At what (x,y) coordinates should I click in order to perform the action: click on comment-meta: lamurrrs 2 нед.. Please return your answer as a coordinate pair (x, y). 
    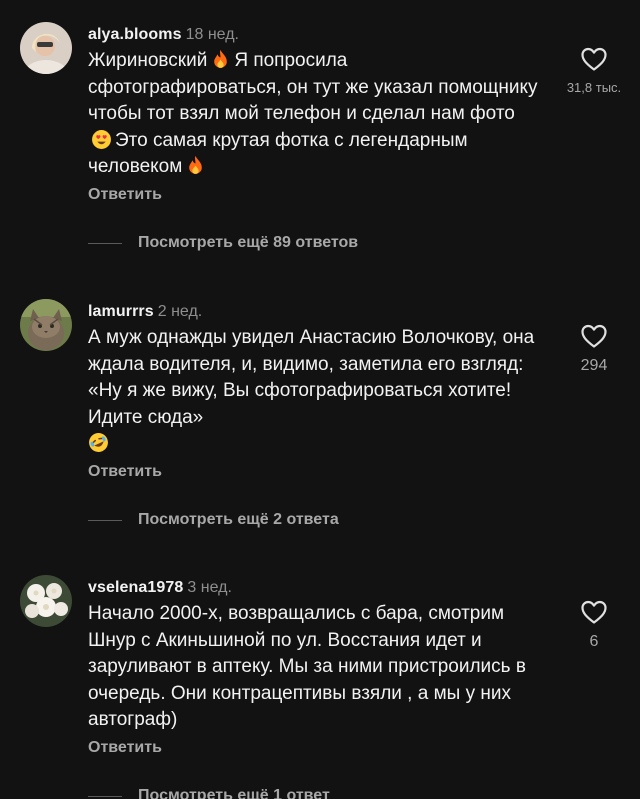
    Looking at the image, I should click on (145, 312).